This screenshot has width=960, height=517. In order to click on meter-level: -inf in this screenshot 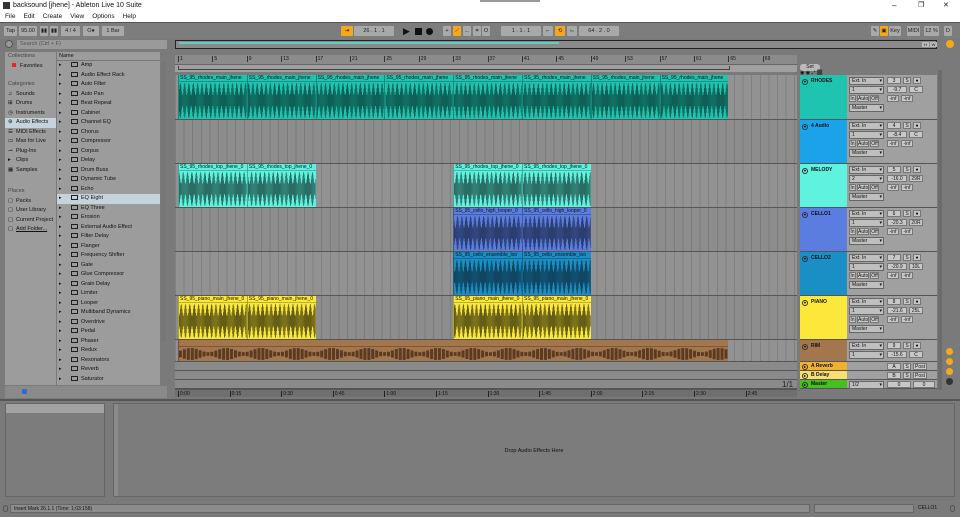, I will do `click(907, 187)`.